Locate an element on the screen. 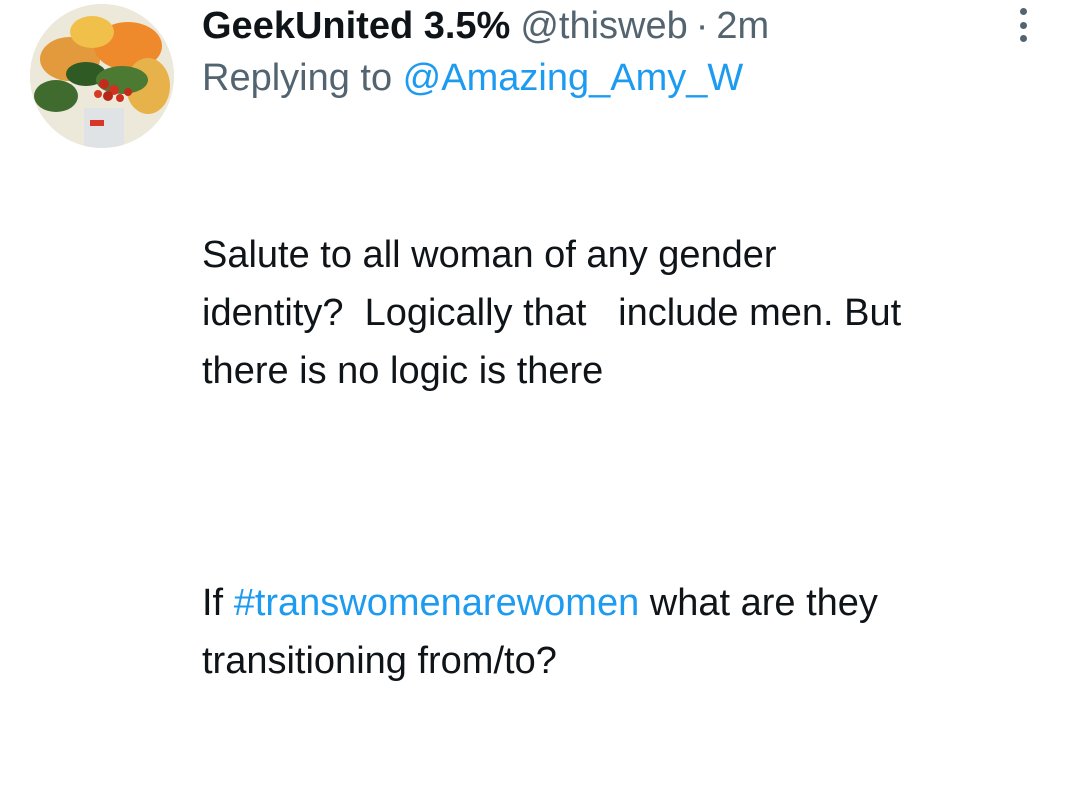  more-dot-top is located at coordinates (1023, 11).